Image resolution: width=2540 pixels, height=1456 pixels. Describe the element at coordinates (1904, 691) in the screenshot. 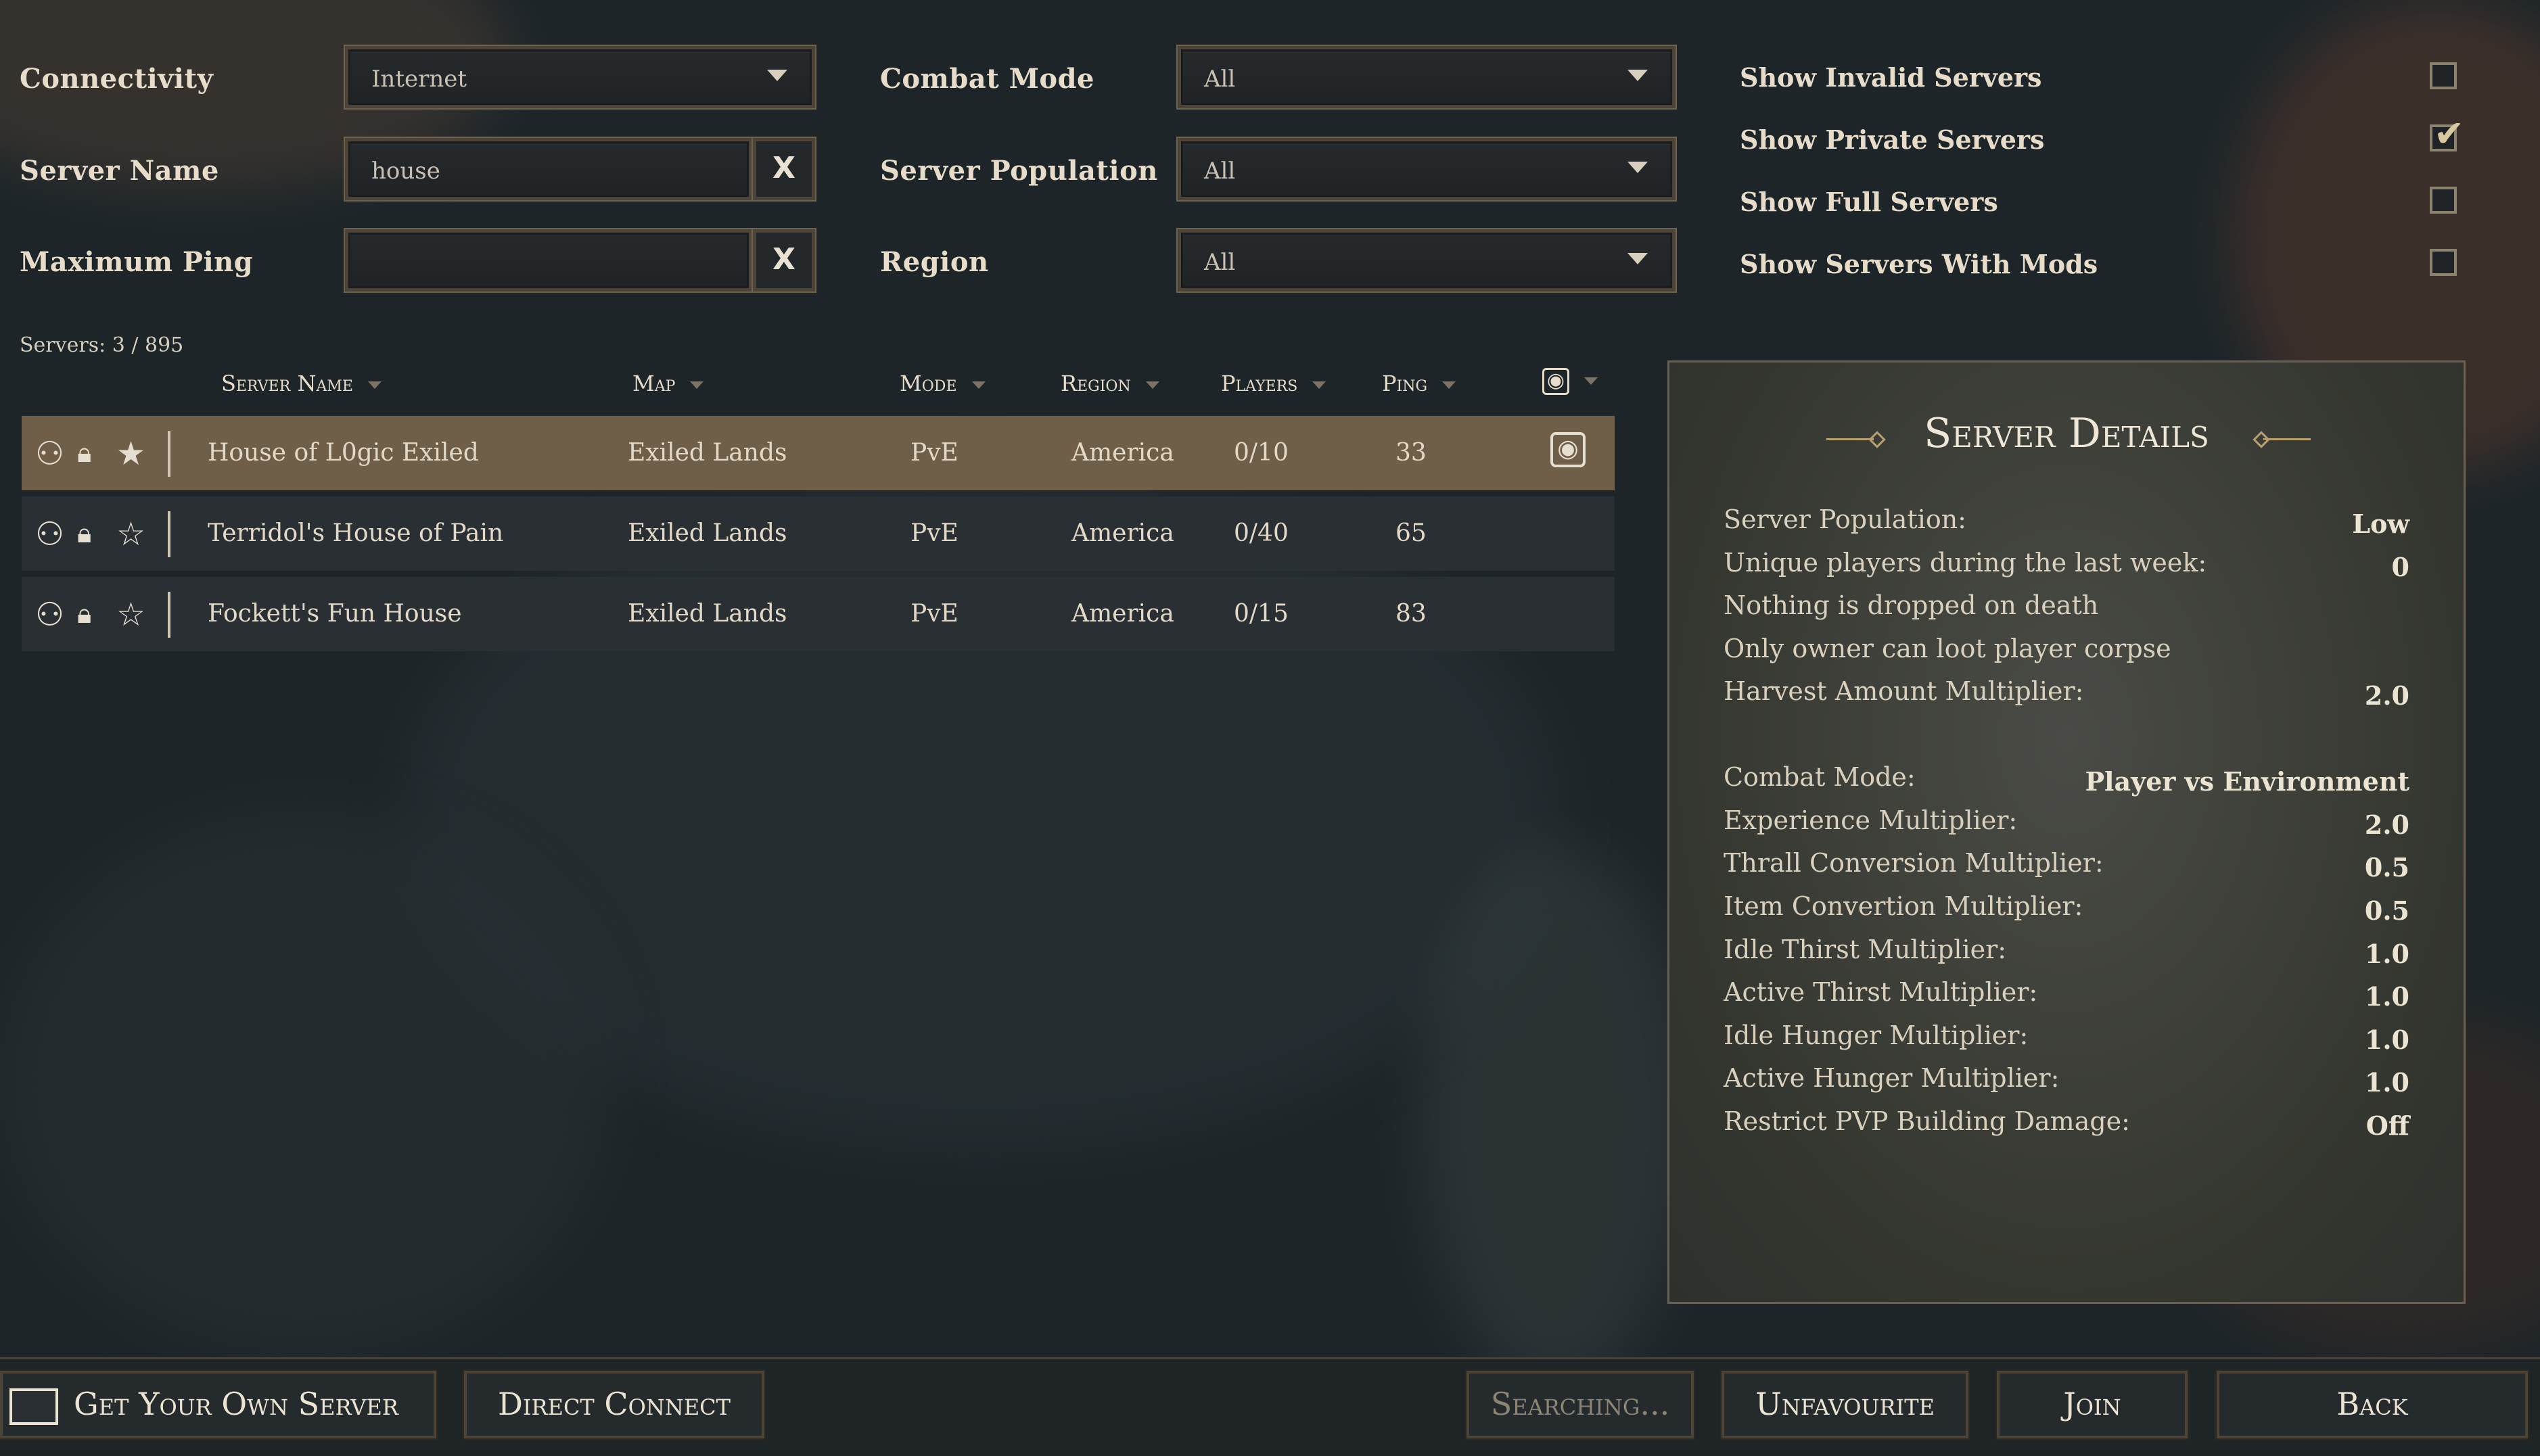

I see `detail-key: Harvest Amount Multiplier:` at that location.